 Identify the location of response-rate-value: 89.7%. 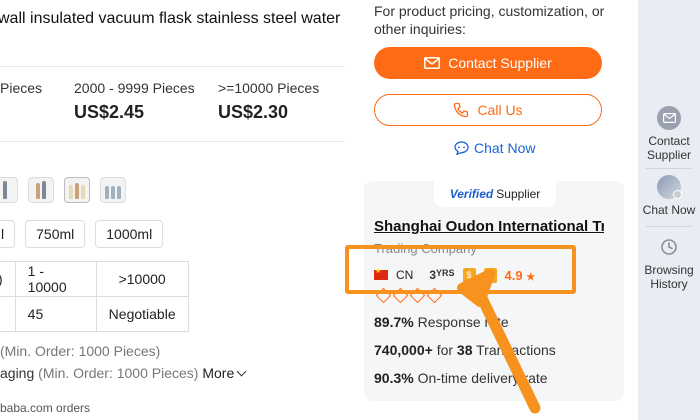
(394, 322).